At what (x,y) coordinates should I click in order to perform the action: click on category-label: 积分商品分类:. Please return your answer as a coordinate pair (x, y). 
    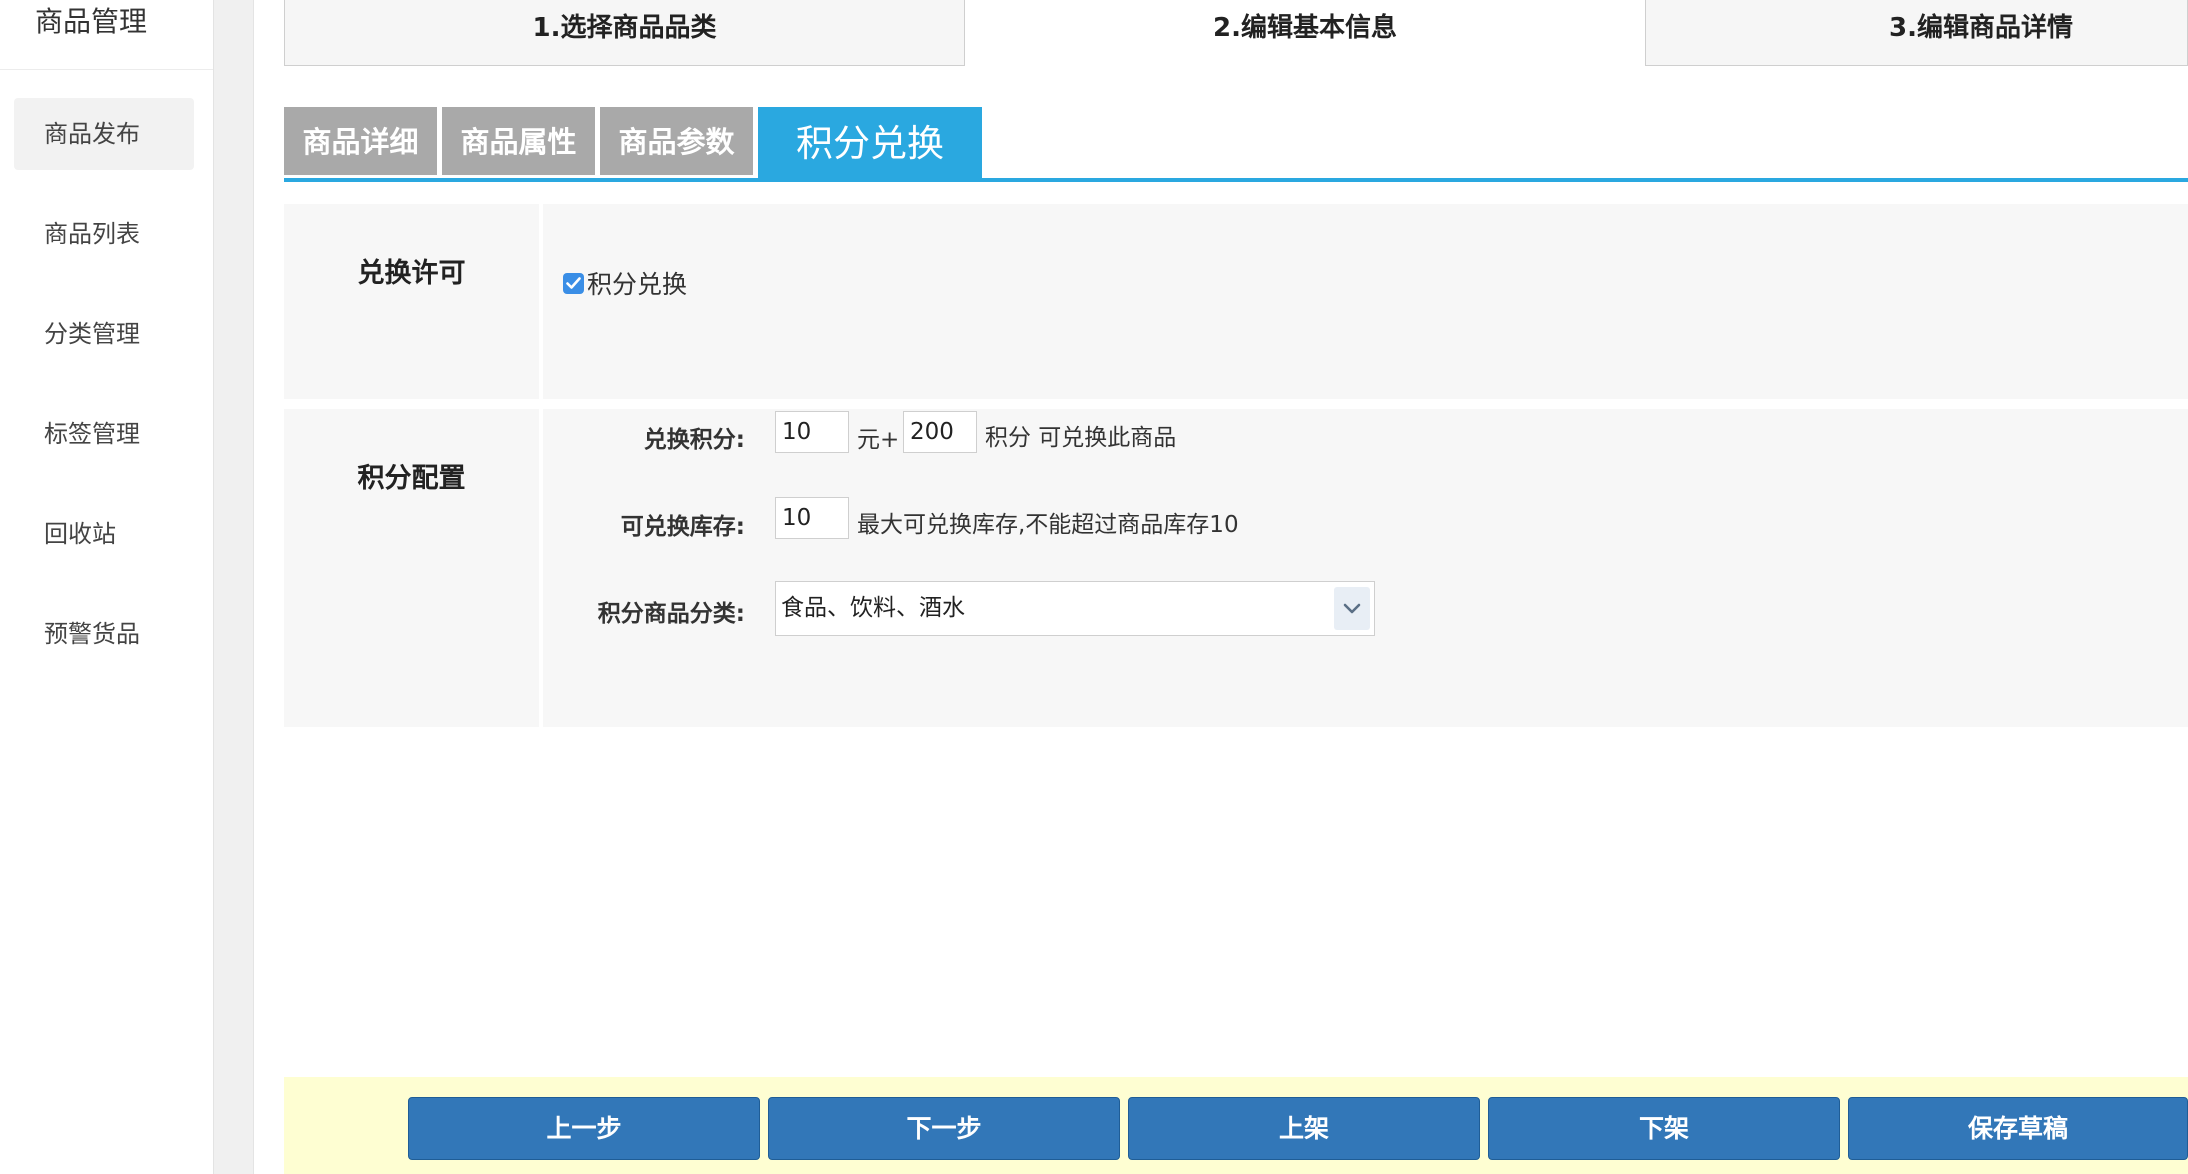
    Looking at the image, I should click on (671, 614).